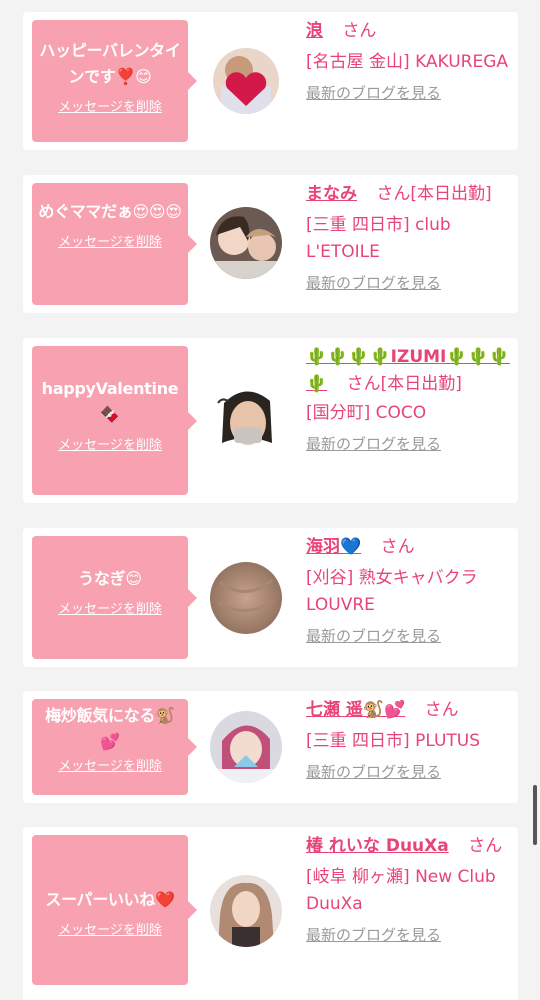  What do you see at coordinates (110, 899) in the screenshot?
I see `message-text: スーパーいいね❤️` at bounding box center [110, 899].